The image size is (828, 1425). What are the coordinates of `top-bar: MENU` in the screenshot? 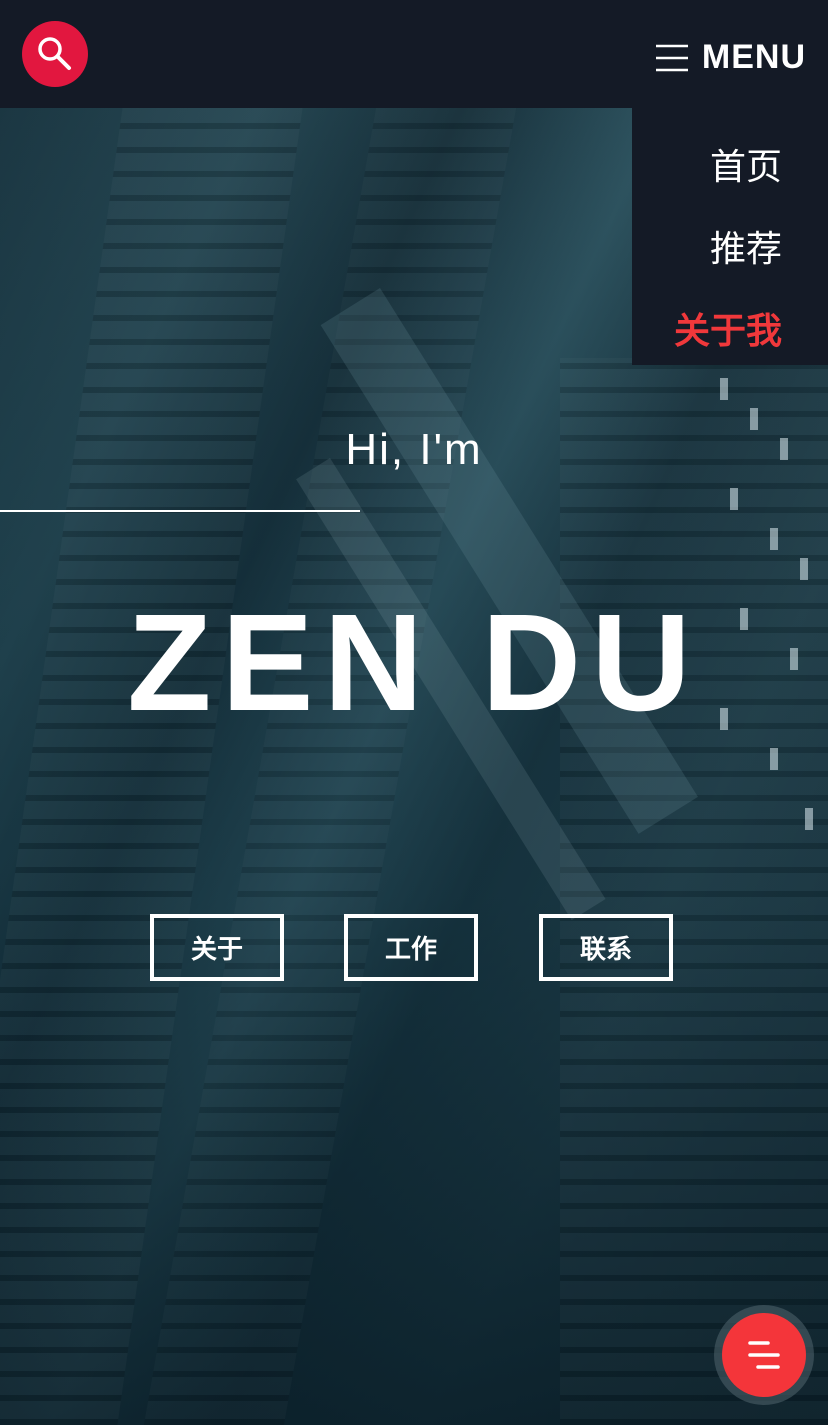 It's located at (414, 54).